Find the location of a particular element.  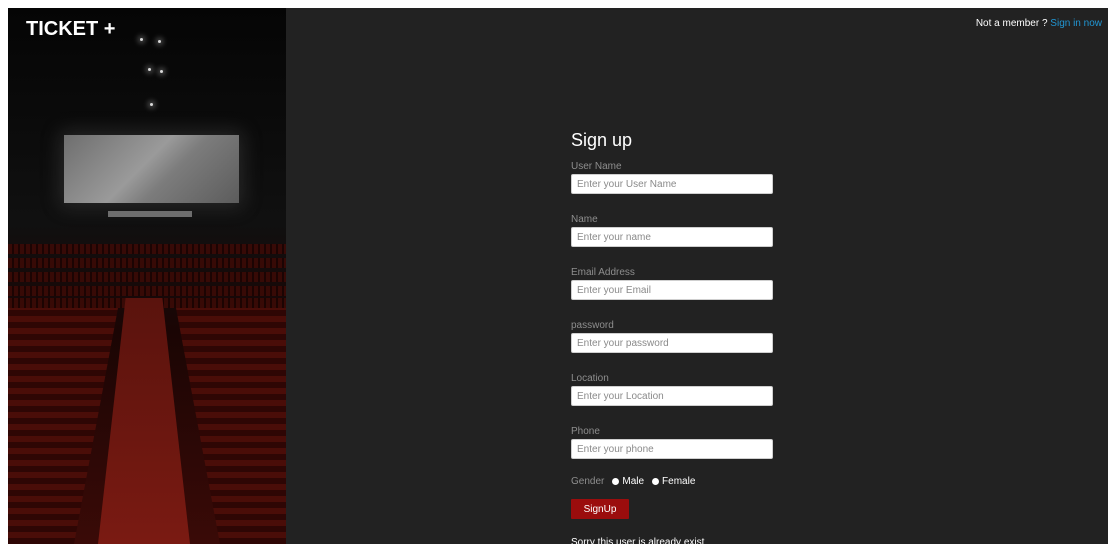

location-label: Location is located at coordinates (590, 378).